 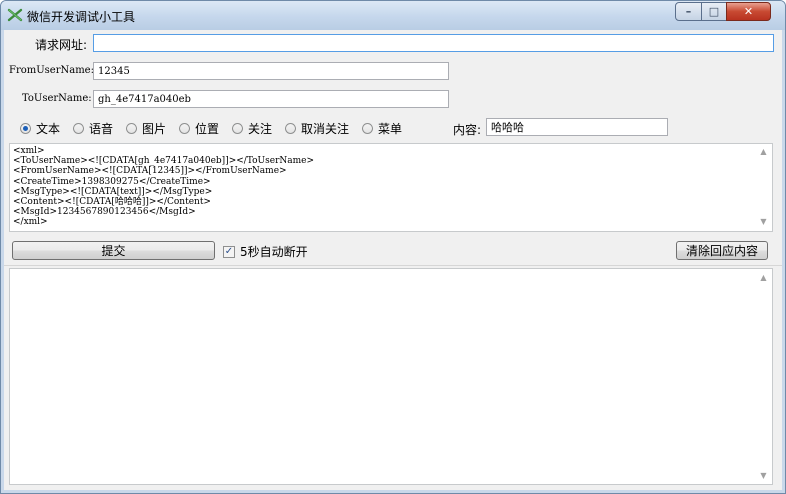 I want to click on xml-line: <xml>, so click(x=29, y=151).